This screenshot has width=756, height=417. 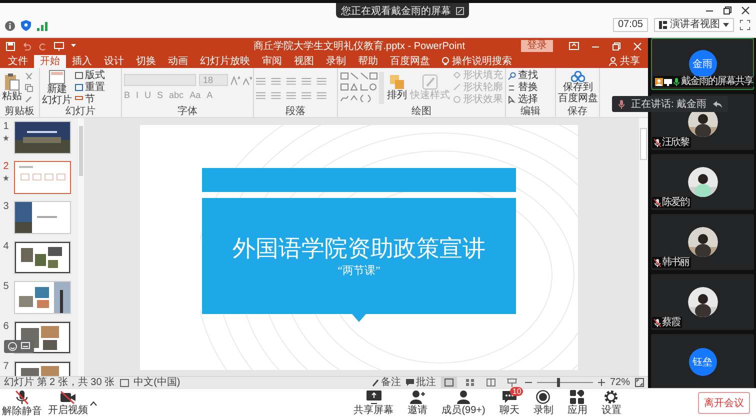 What do you see at coordinates (6, 366) in the screenshot?
I see `slide-number: 7` at bounding box center [6, 366].